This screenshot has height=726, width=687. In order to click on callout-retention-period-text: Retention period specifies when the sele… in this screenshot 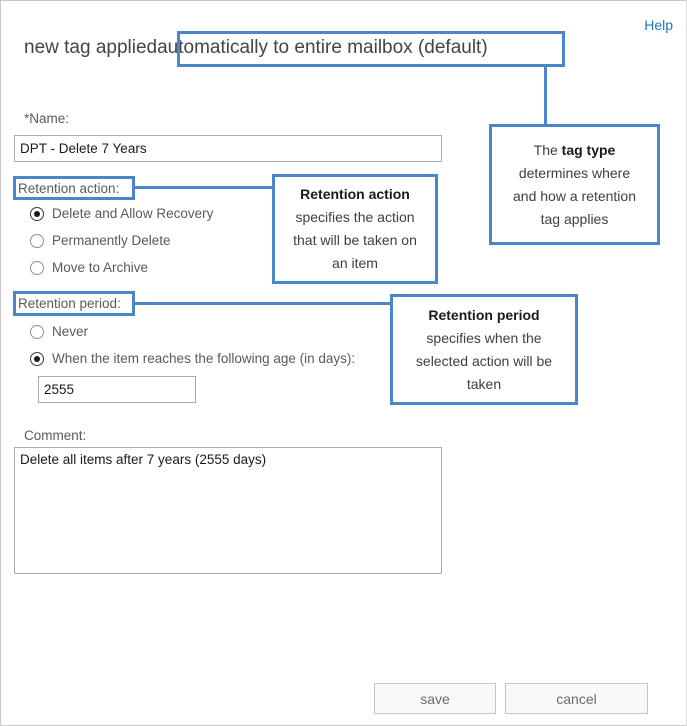, I will do `click(484, 350)`.